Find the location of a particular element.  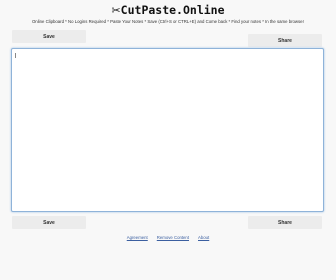

text-caret is located at coordinates (15, 55).